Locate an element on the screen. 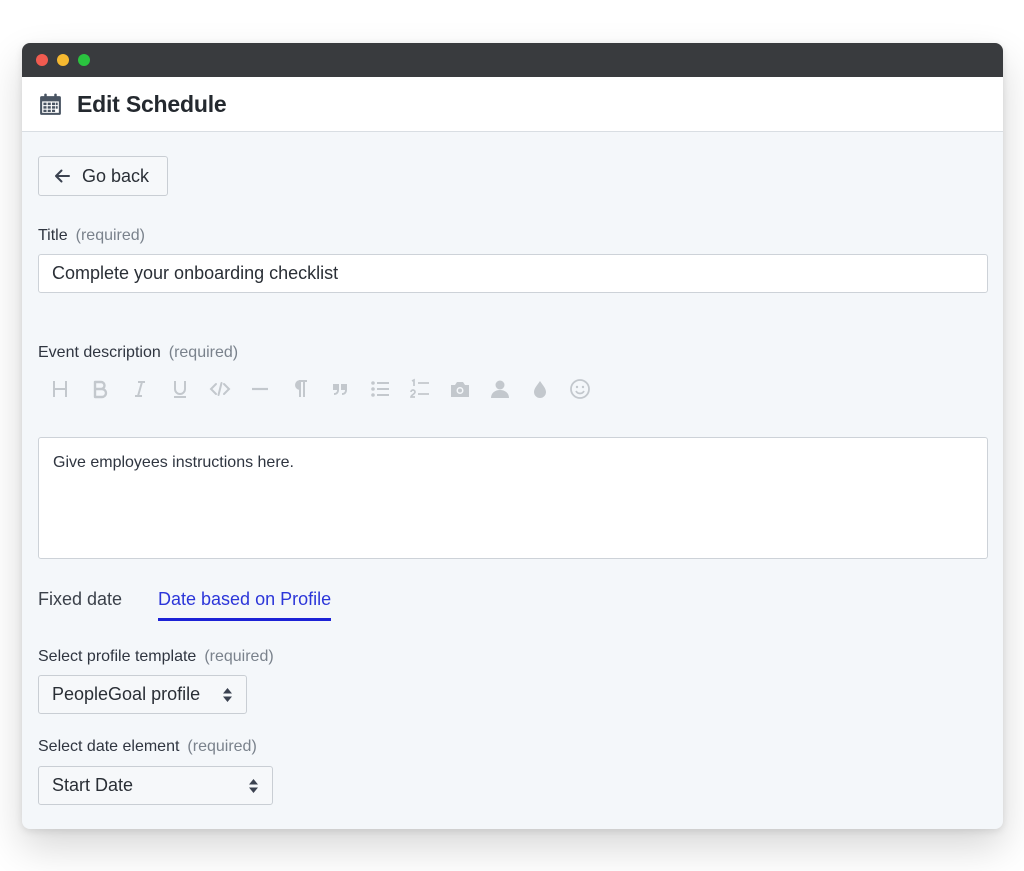 The width and height of the screenshot is (1024, 871). emoji-button is located at coordinates (580, 389).